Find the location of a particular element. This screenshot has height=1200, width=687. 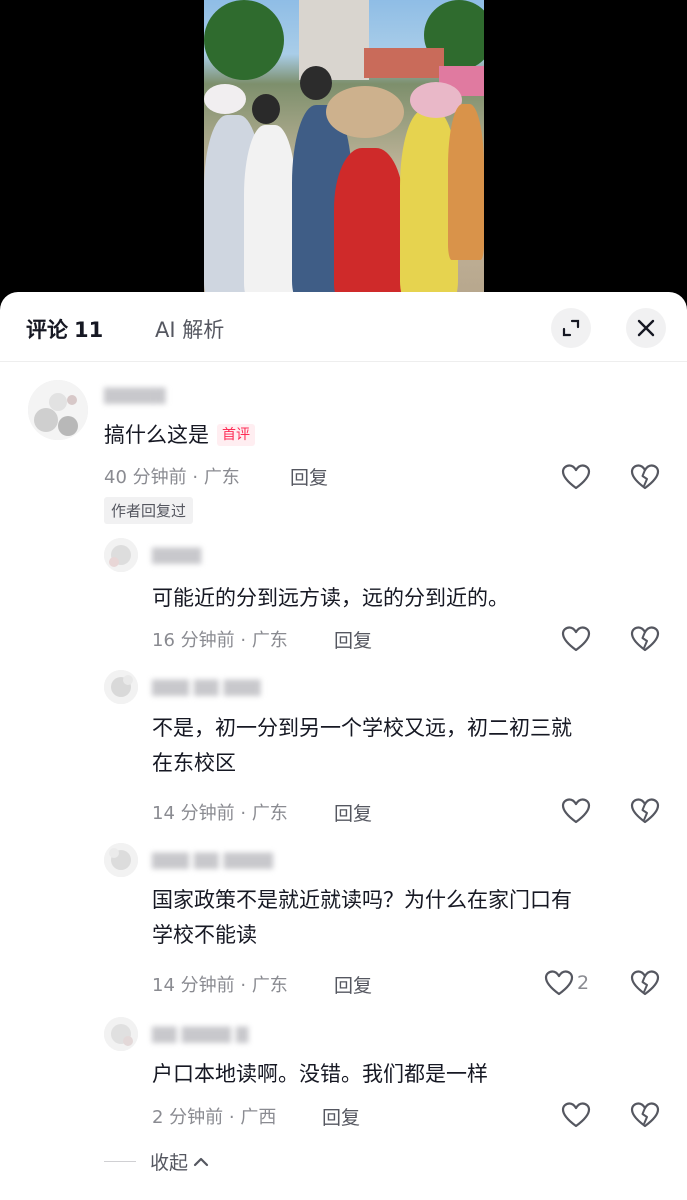

comment-location: 广东 is located at coordinates (221, 477).